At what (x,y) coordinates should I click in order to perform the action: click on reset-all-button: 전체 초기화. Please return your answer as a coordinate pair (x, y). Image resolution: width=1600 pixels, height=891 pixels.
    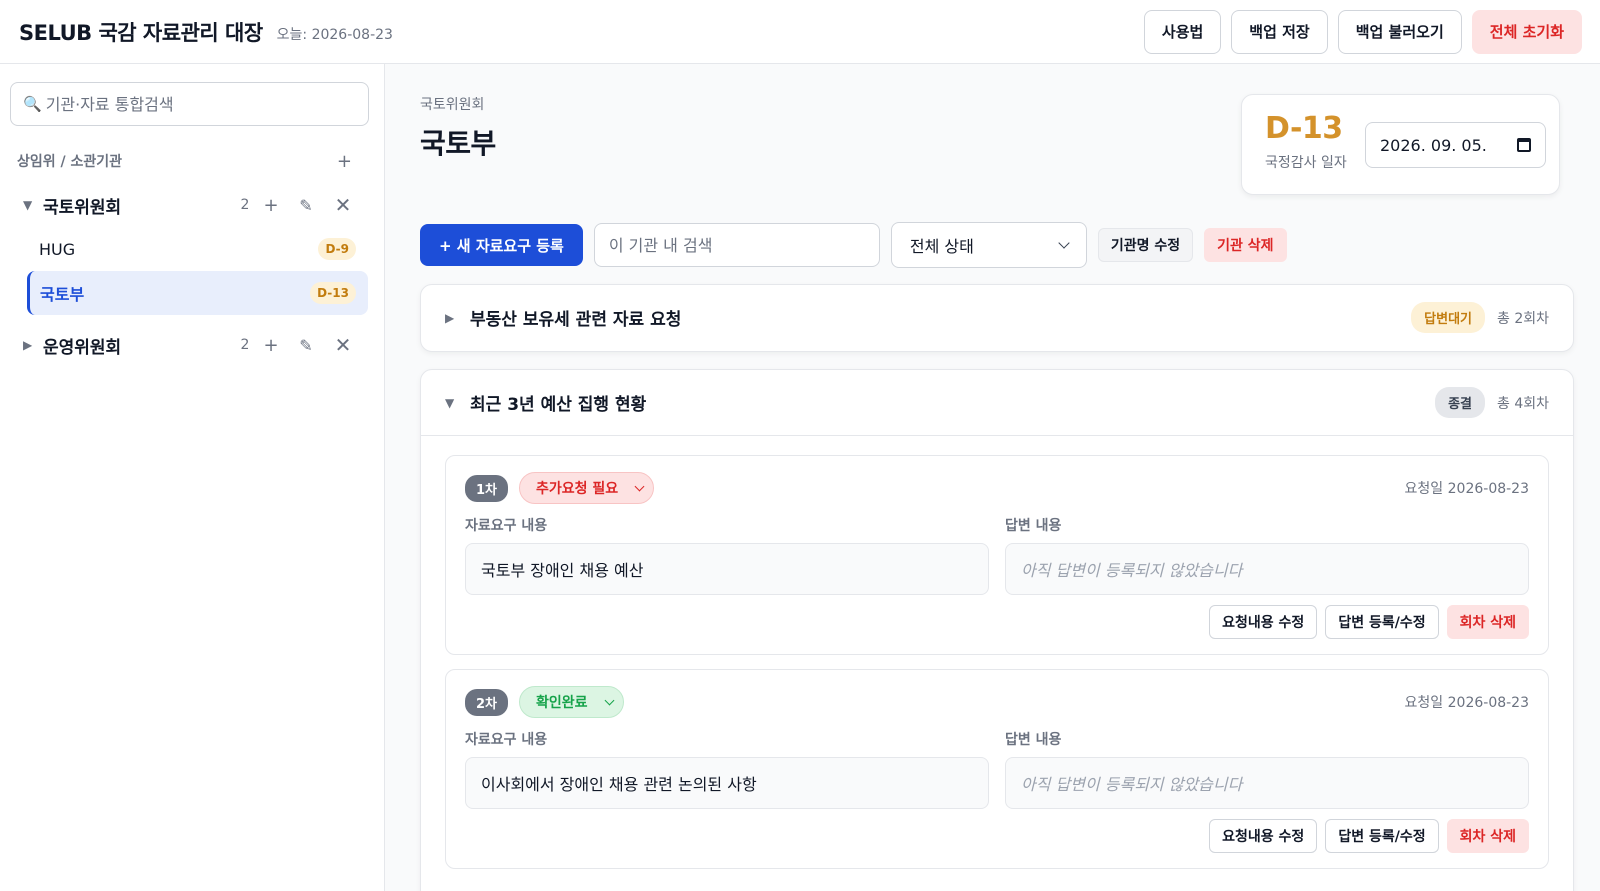
    Looking at the image, I should click on (1526, 31).